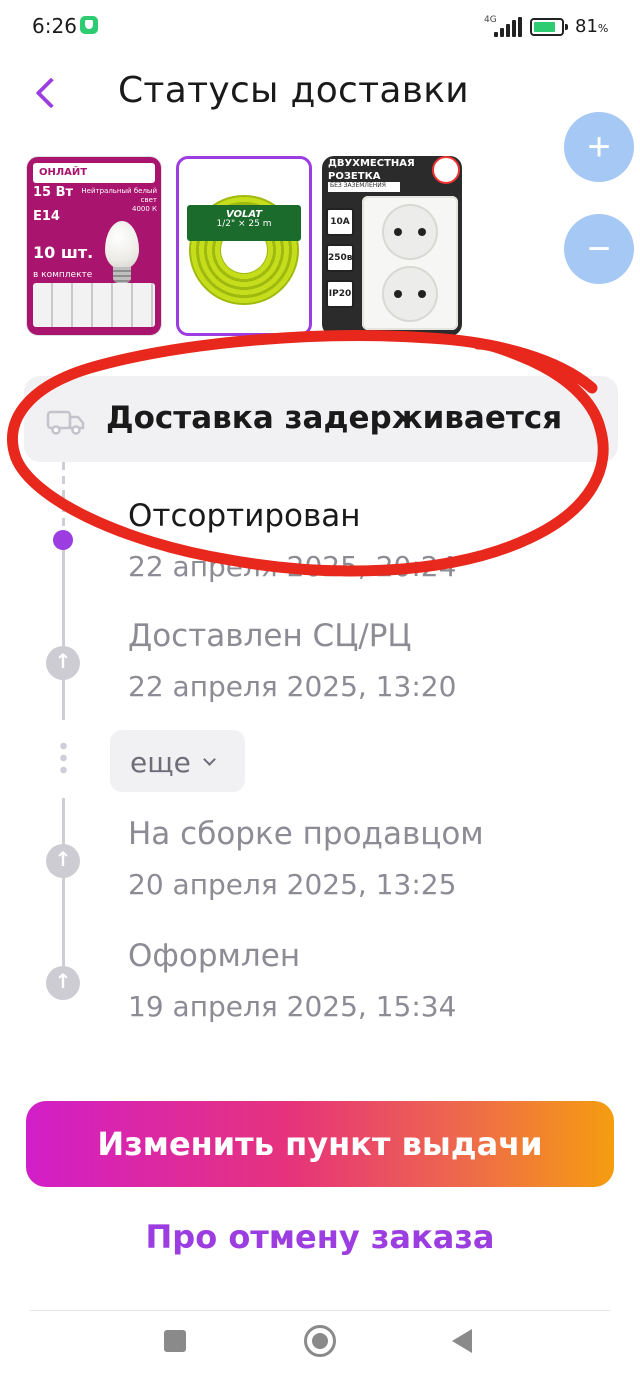  Describe the element at coordinates (292, 1006) in the screenshot. I see `status-date: 19 апреля 2025, 15:34` at that location.